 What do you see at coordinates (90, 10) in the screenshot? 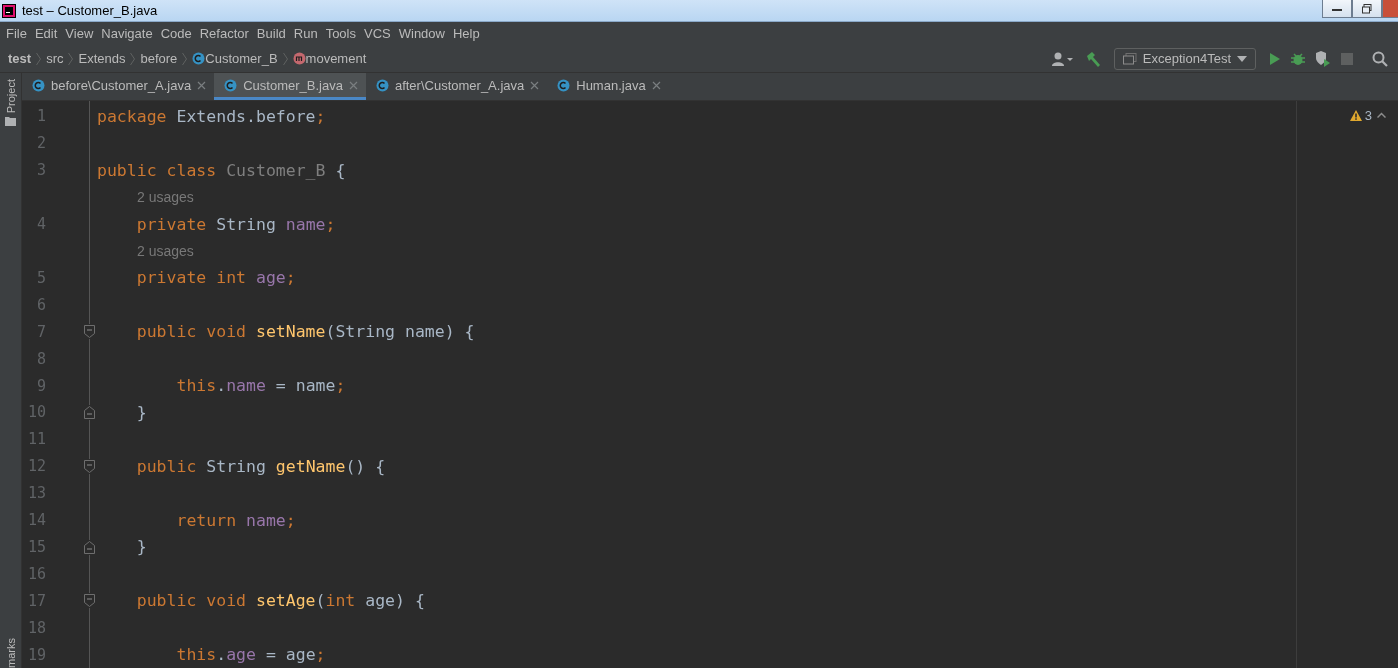
I see `window-title: test – Customer_B.java` at bounding box center [90, 10].